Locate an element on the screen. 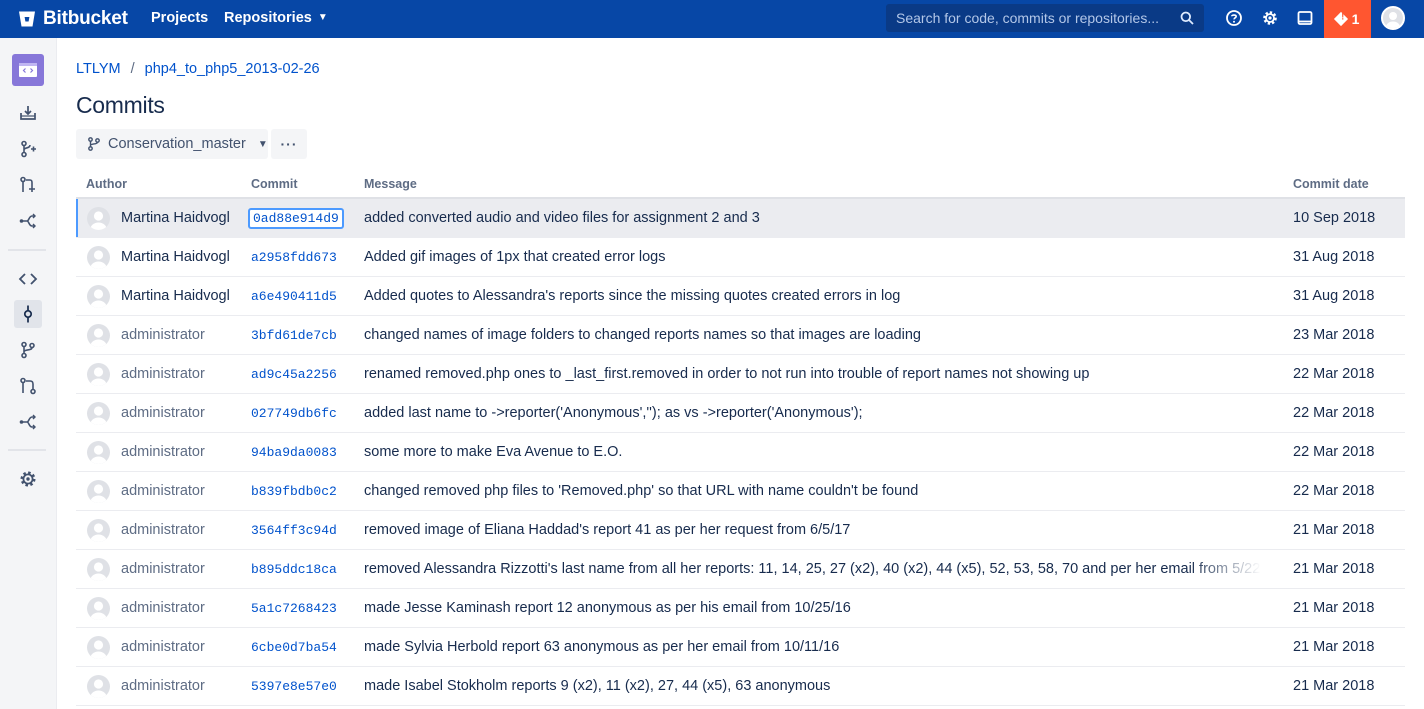 The image size is (1424, 709). breadcrumb-repository: php4_to_php5_2013-02-26 is located at coordinates (232, 69).